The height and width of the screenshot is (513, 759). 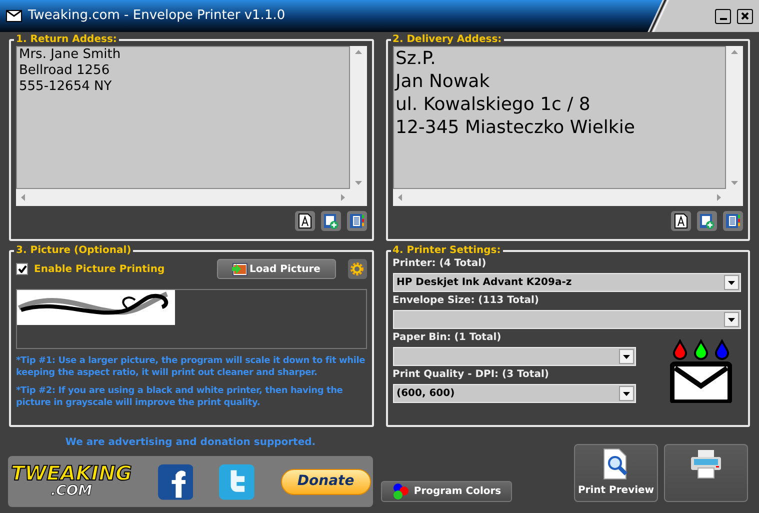 I want to click on load-picture-button: Load Picture, so click(x=276, y=269).